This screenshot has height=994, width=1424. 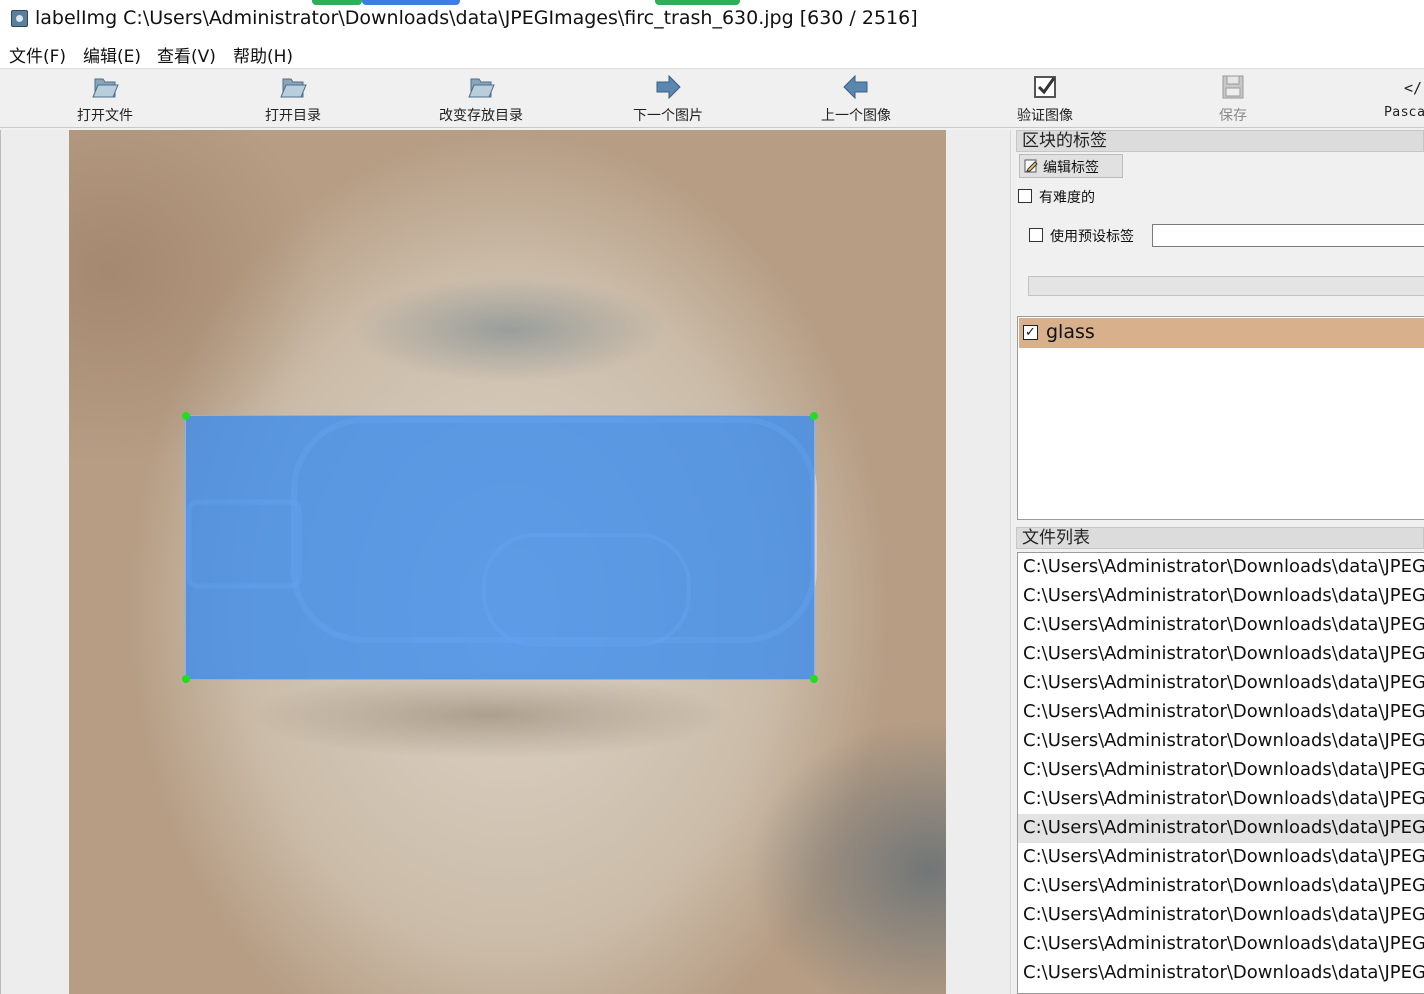 What do you see at coordinates (1036, 235) in the screenshot?
I see `use-default-label-checkbox` at bounding box center [1036, 235].